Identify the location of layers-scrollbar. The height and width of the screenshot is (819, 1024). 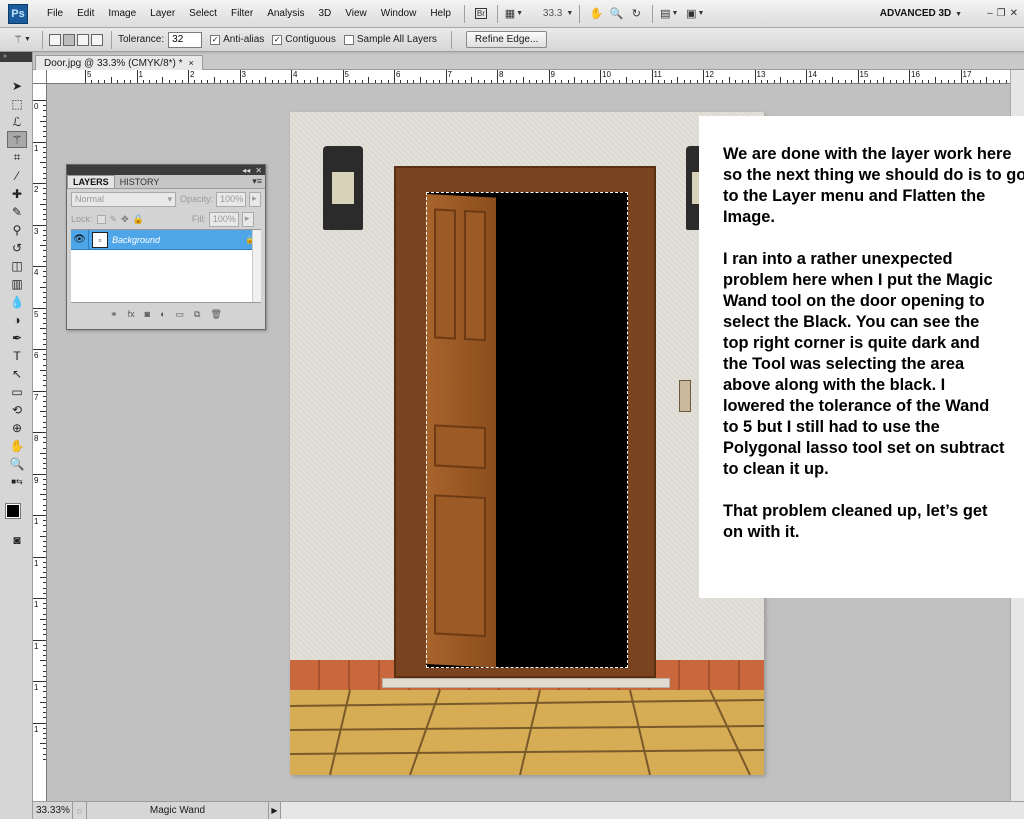
(256, 266).